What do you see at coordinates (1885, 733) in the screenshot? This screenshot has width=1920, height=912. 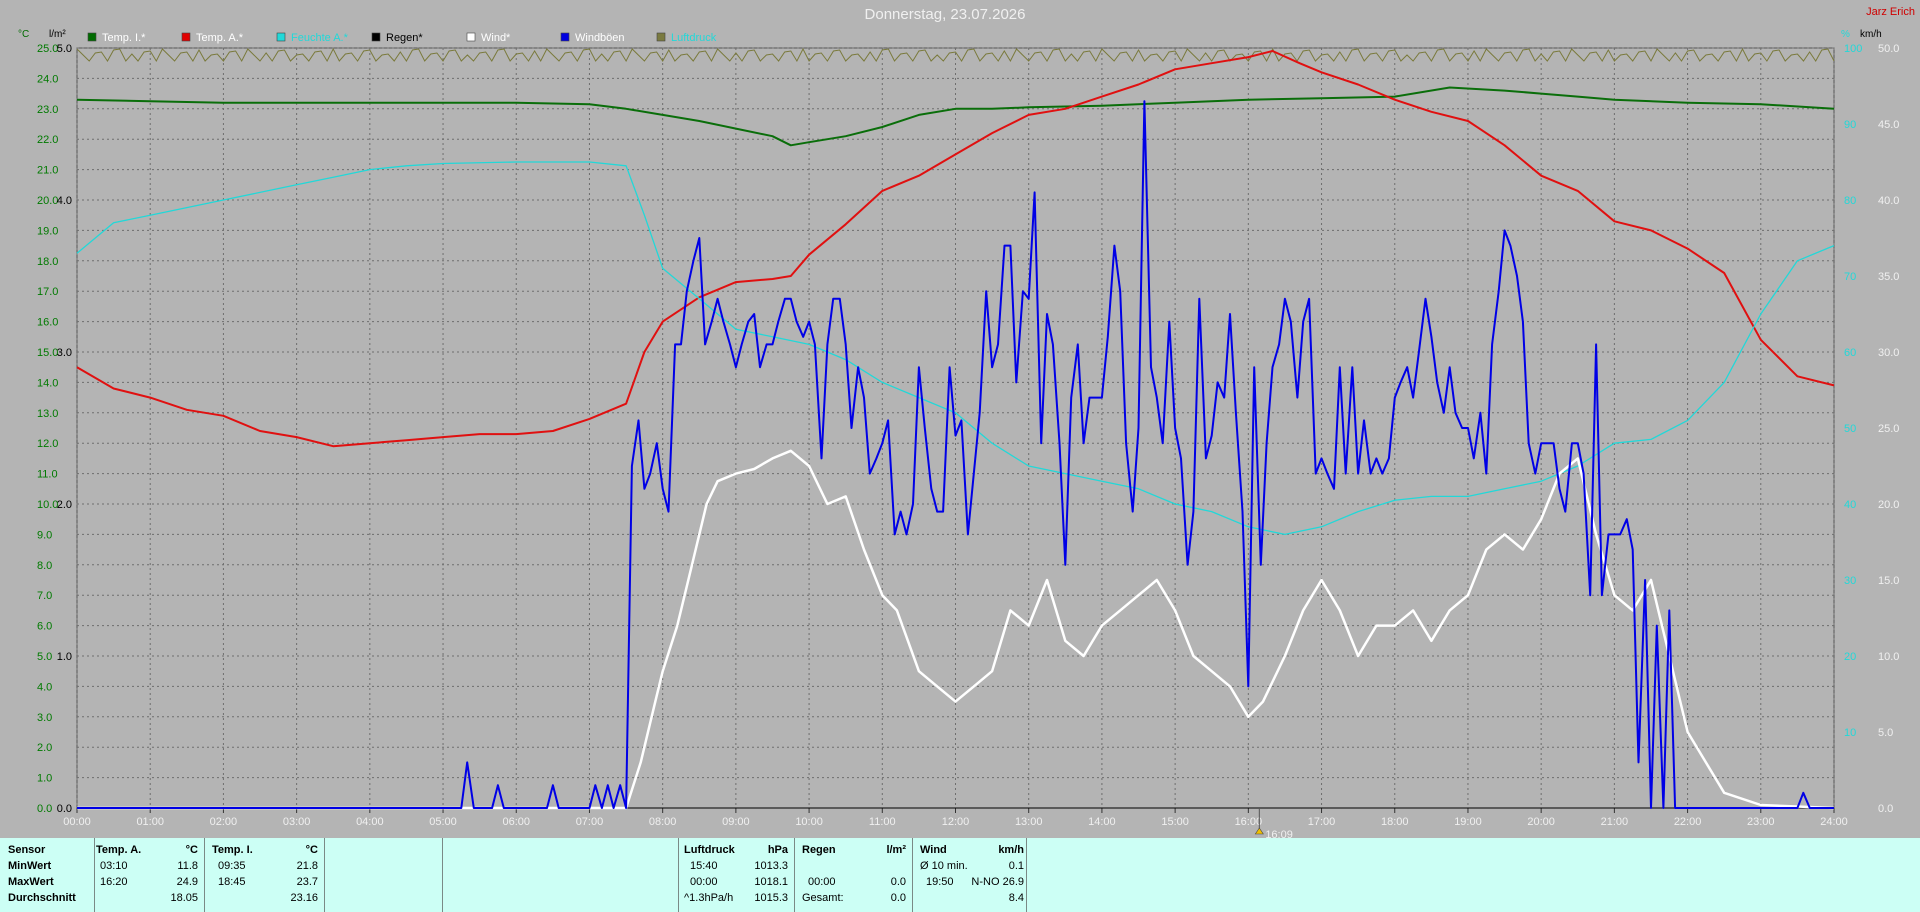 I see `wind-tick-label: 5.0` at bounding box center [1885, 733].